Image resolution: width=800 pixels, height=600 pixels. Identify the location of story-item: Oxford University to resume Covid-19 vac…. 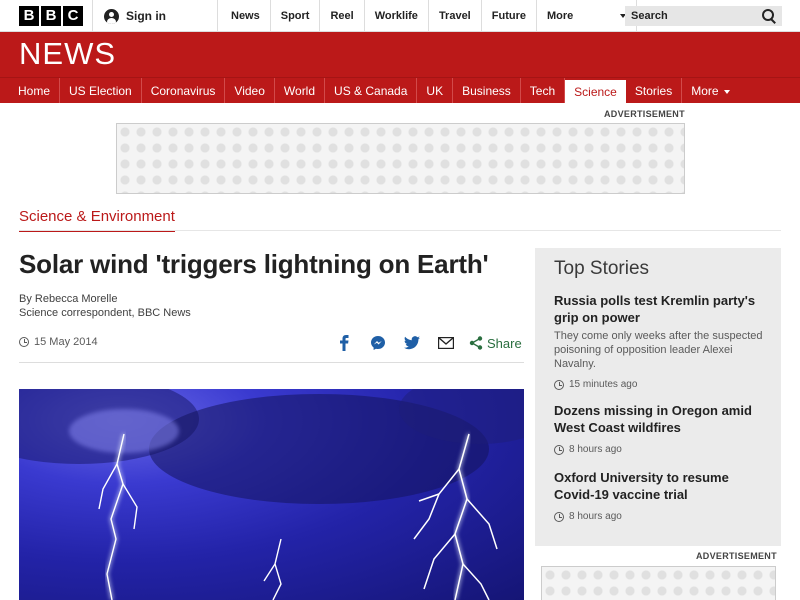
(661, 495).